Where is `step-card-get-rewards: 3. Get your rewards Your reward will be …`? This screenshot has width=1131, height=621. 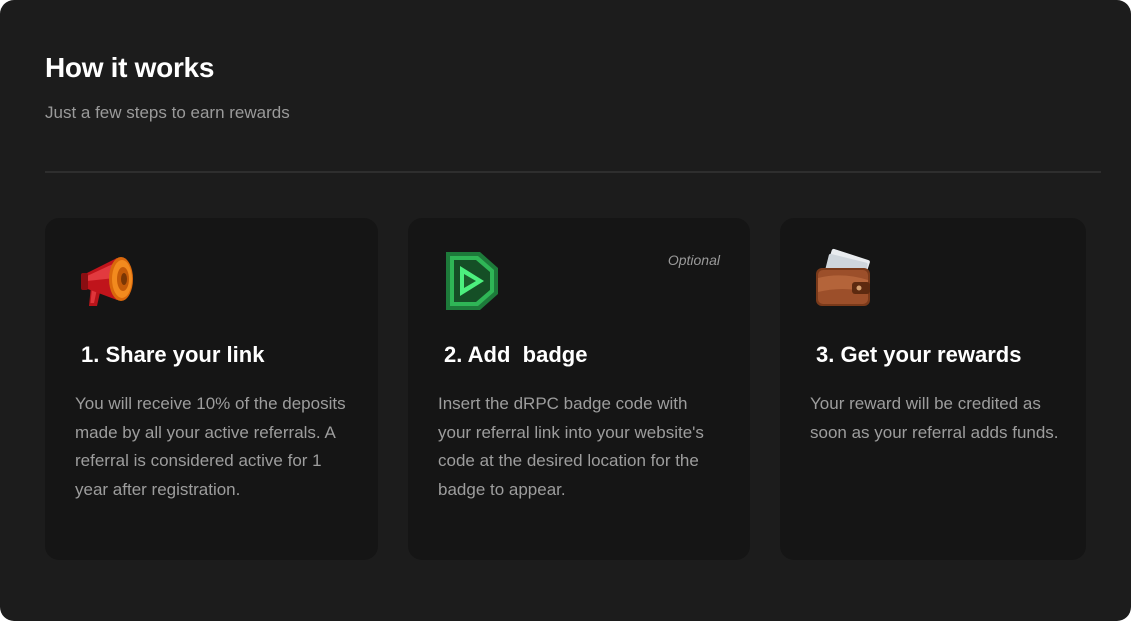
step-card-get-rewards: 3. Get your rewards Your reward will be … is located at coordinates (933, 389).